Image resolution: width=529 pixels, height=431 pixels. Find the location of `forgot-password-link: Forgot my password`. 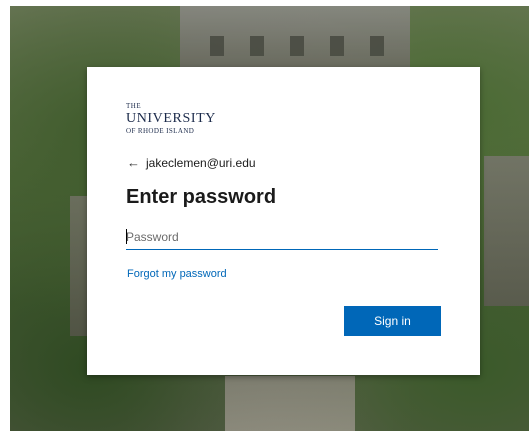

forgot-password-link: Forgot my password is located at coordinates (177, 274).